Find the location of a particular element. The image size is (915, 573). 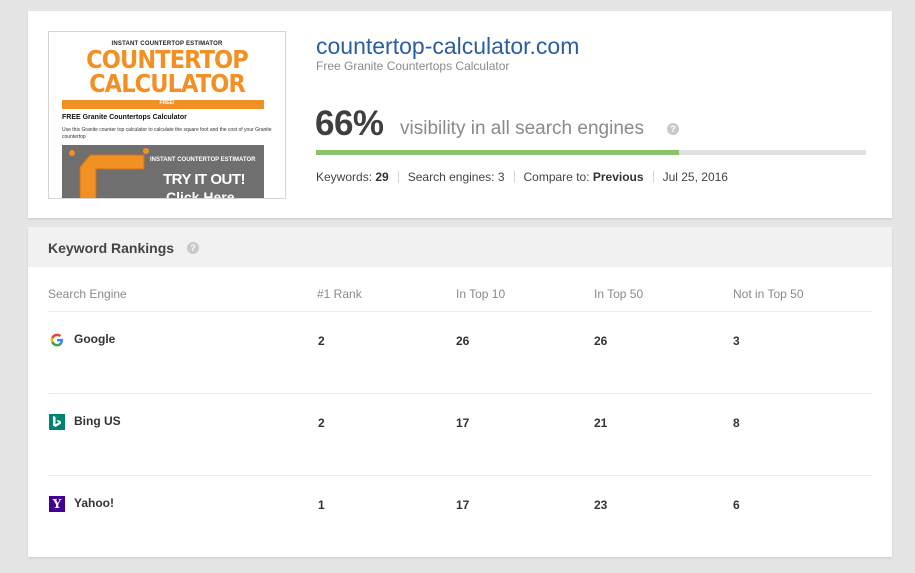

compare-label: Compare to: is located at coordinates (556, 177).